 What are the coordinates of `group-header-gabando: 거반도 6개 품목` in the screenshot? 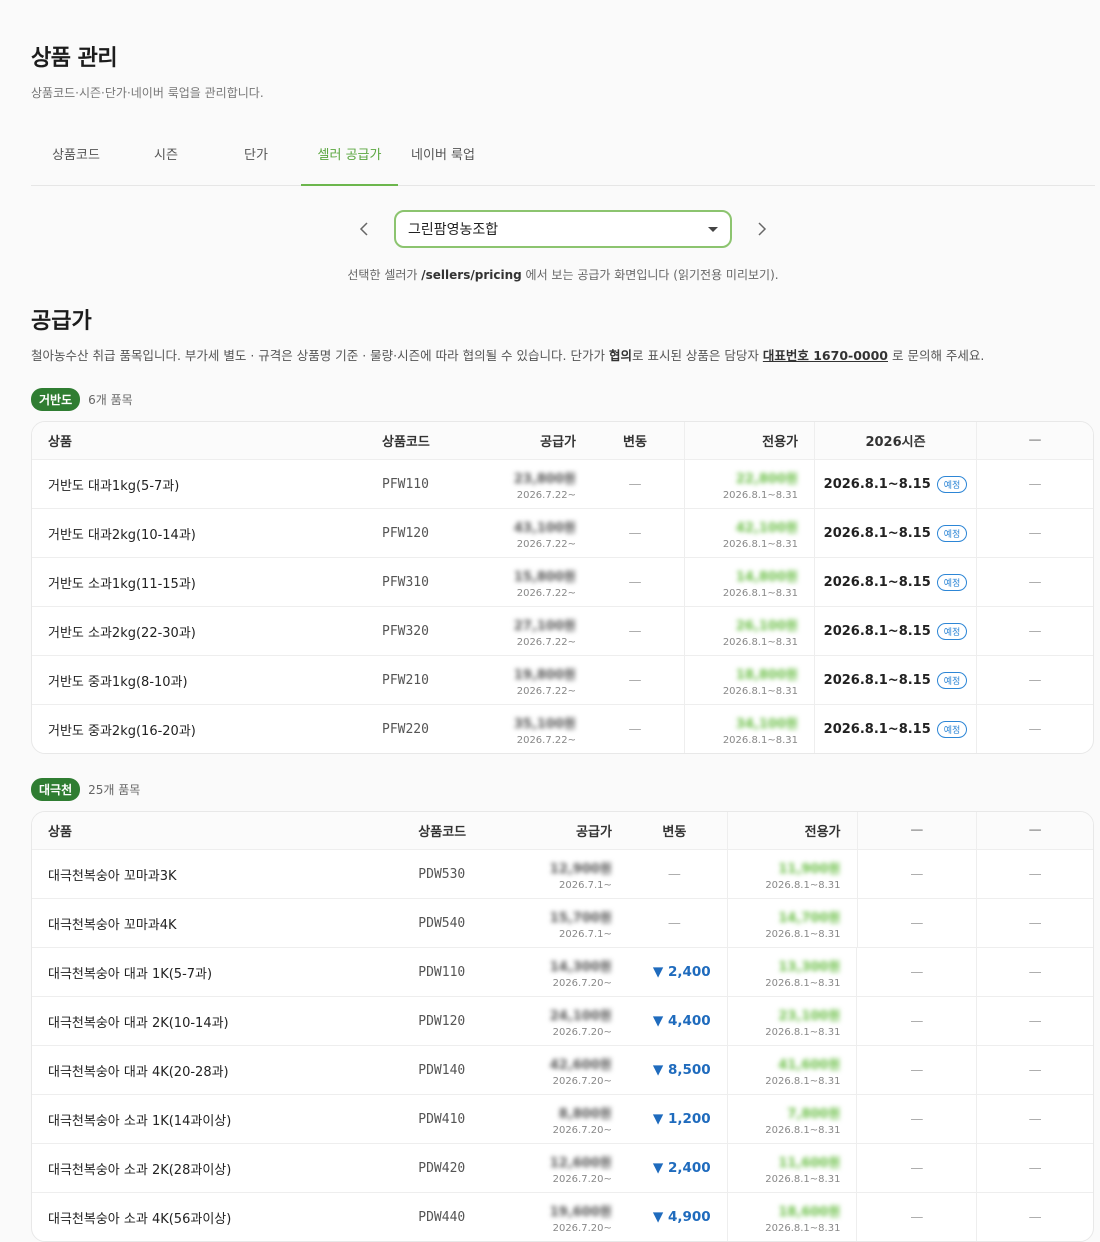 It's located at (563, 399).